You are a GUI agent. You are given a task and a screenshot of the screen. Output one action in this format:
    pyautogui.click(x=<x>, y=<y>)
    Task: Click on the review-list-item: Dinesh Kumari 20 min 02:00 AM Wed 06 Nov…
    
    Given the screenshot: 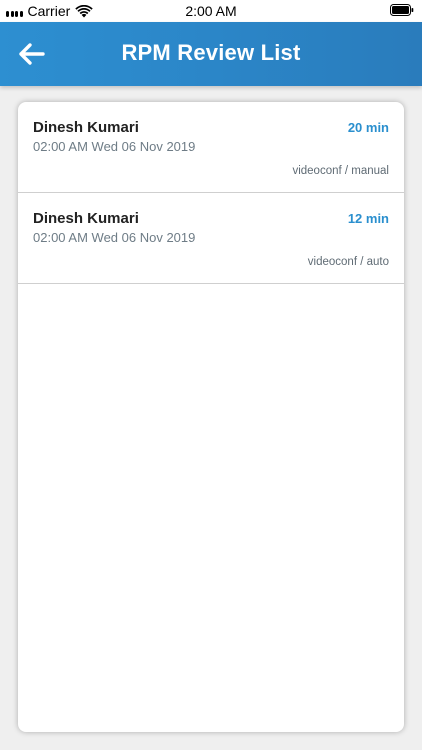 What is the action you would take?
    pyautogui.click(x=211, y=147)
    